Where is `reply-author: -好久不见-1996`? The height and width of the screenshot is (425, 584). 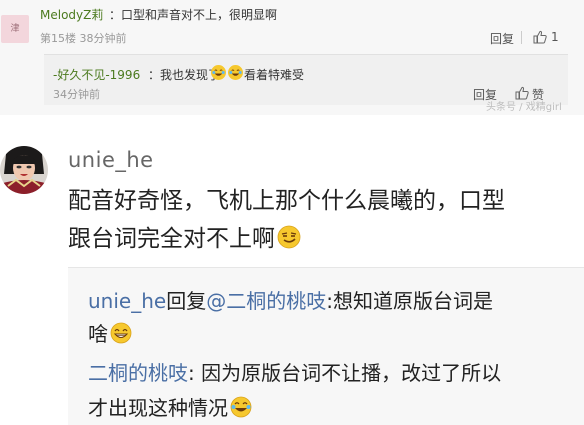
reply-author: -好久不见-1996 is located at coordinates (96, 74).